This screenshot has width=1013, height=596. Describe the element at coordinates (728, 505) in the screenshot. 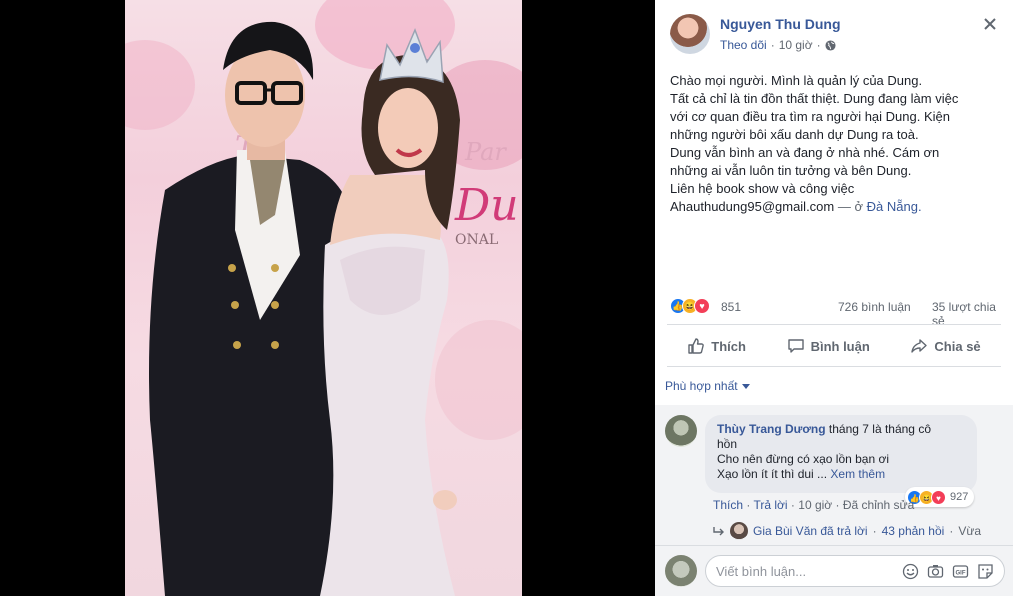

I see `comment-like-link: Thích` at that location.